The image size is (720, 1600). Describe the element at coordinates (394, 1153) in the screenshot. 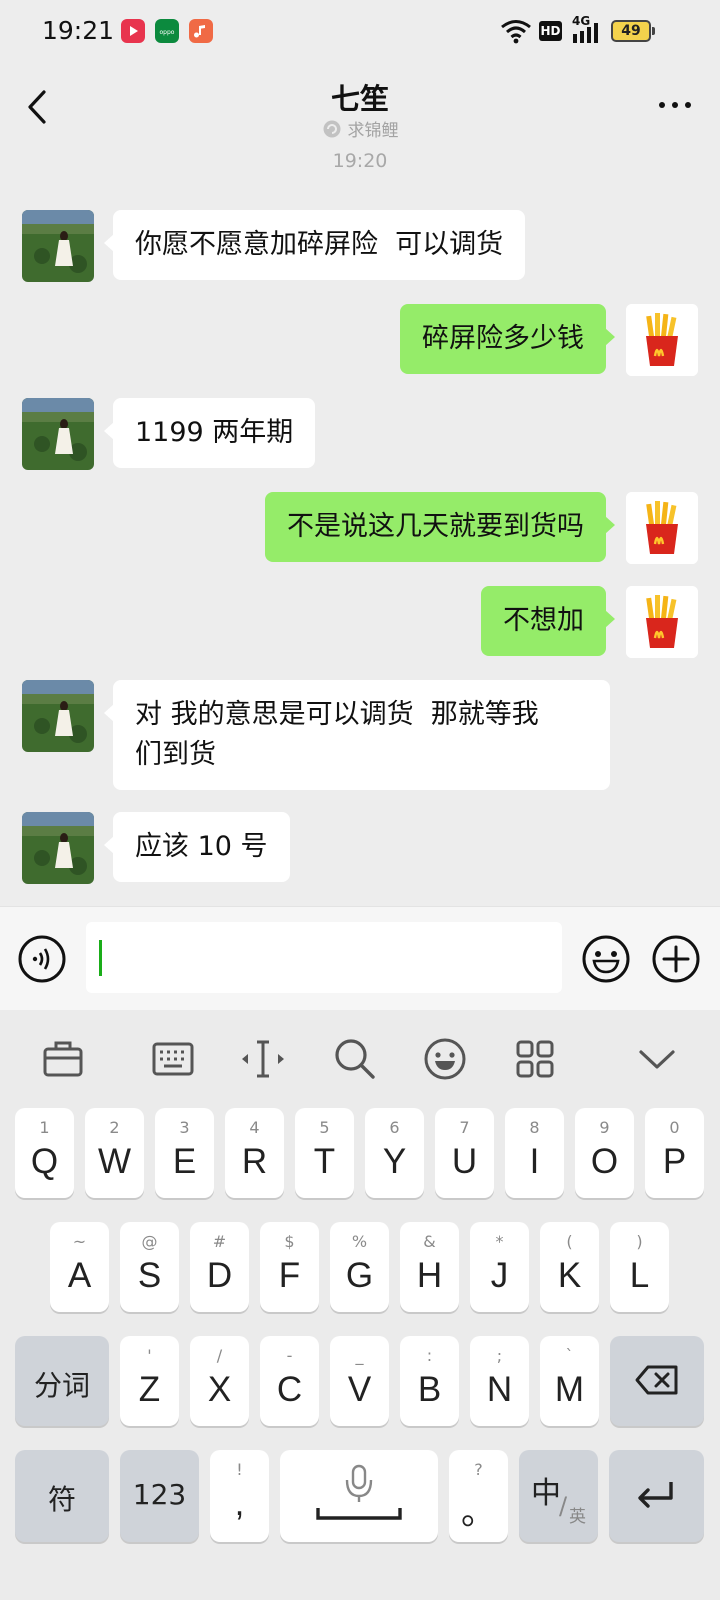

I see `key-y: 6Y` at that location.